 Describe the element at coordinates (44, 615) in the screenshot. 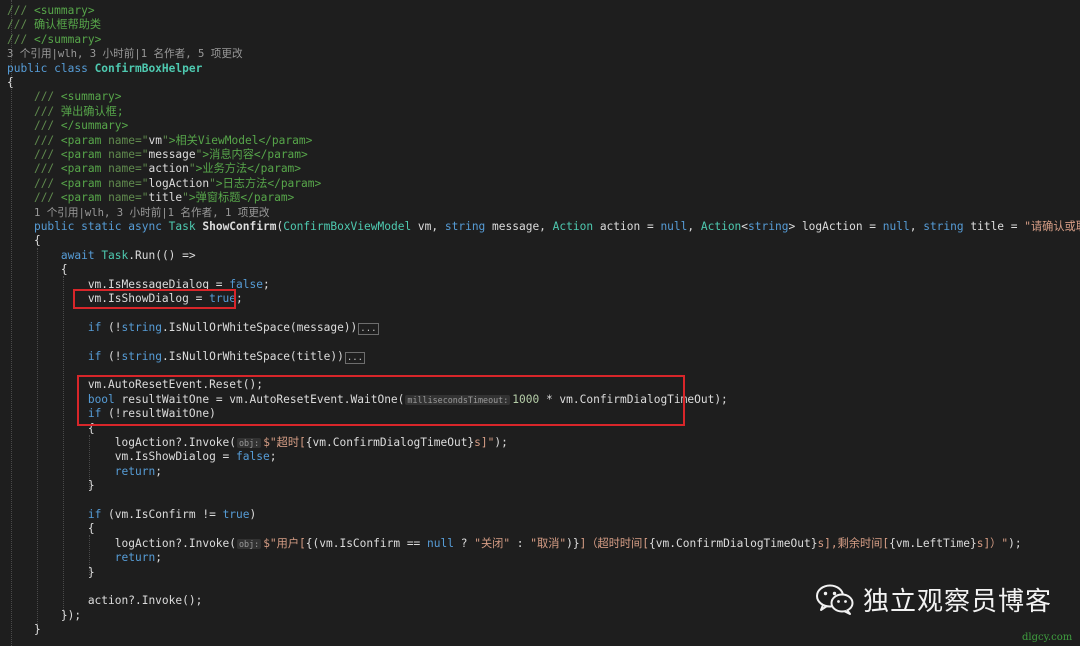

I see `code-token: });` at that location.